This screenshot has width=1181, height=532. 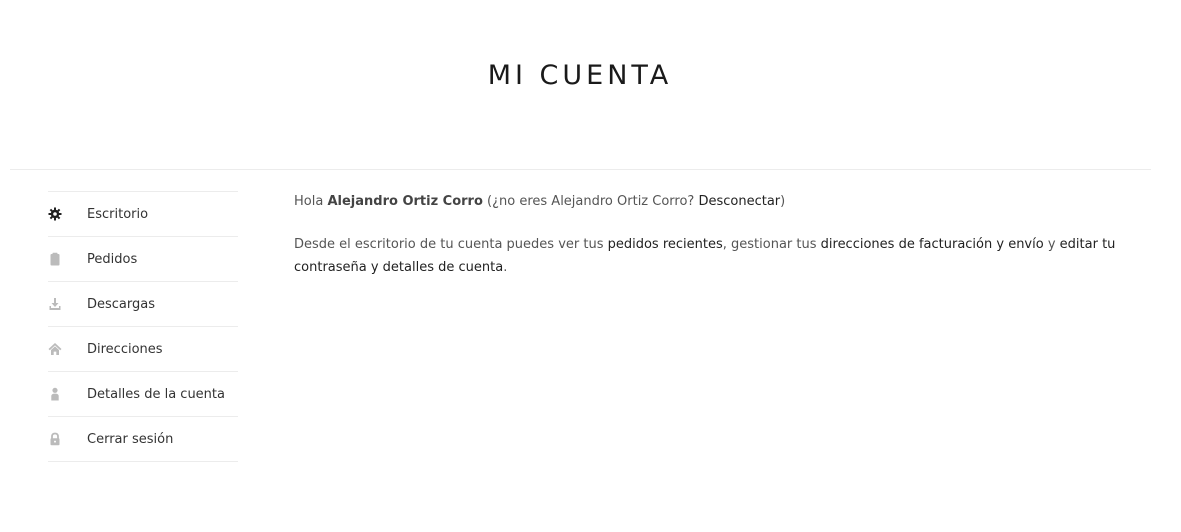 I want to click on home-icon, so click(x=60, y=349).